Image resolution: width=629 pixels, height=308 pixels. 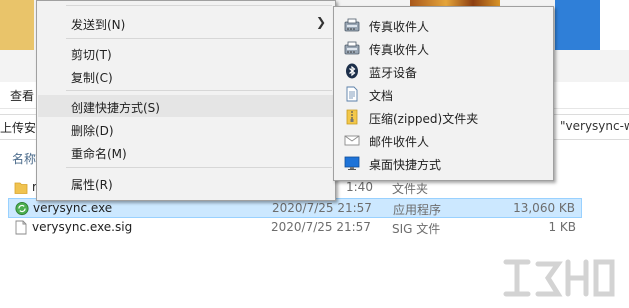 I want to click on menu-item-properties: 属性(R), so click(x=186, y=183).